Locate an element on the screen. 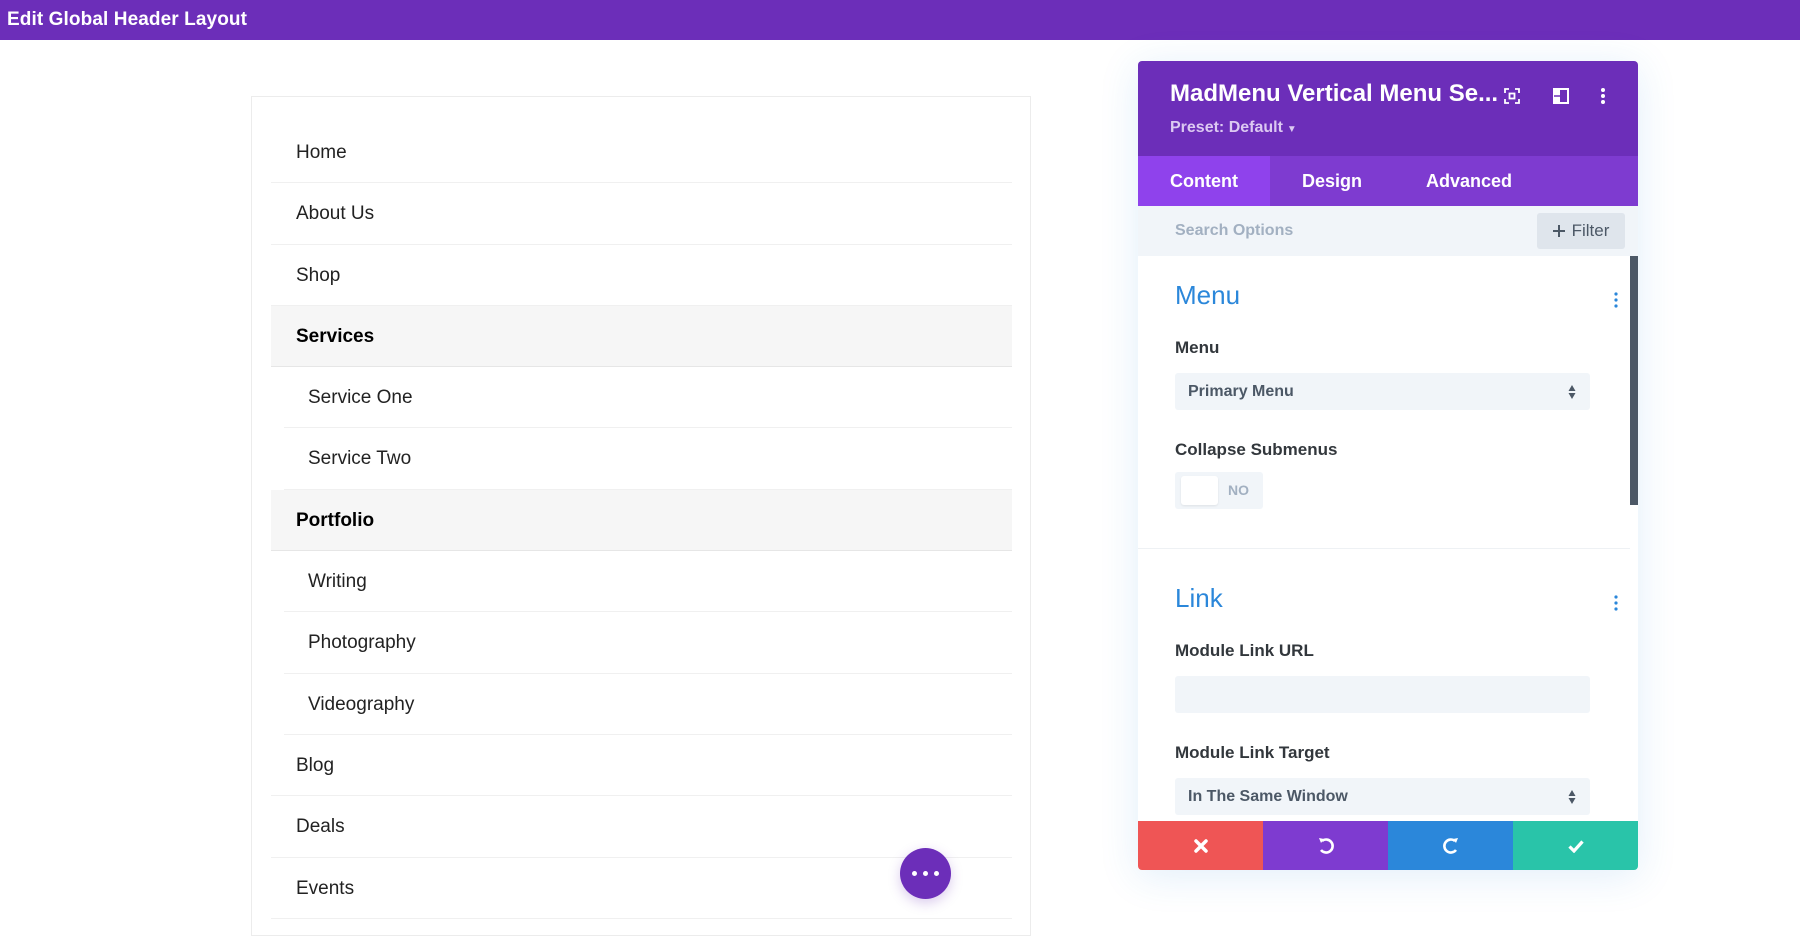 The height and width of the screenshot is (936, 1800). top-bar-title: Edit Global Header Layout is located at coordinates (900, 20).